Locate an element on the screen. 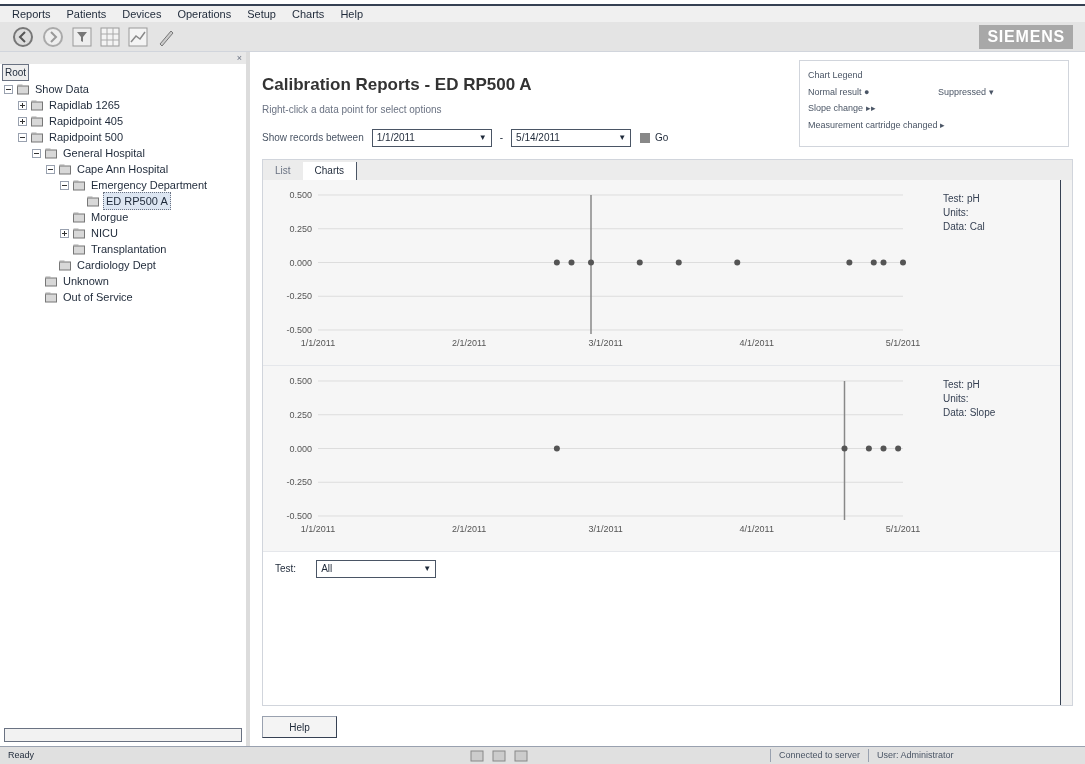 The height and width of the screenshot is (764, 1085). tree-item: Unknown is located at coordinates (86, 281).